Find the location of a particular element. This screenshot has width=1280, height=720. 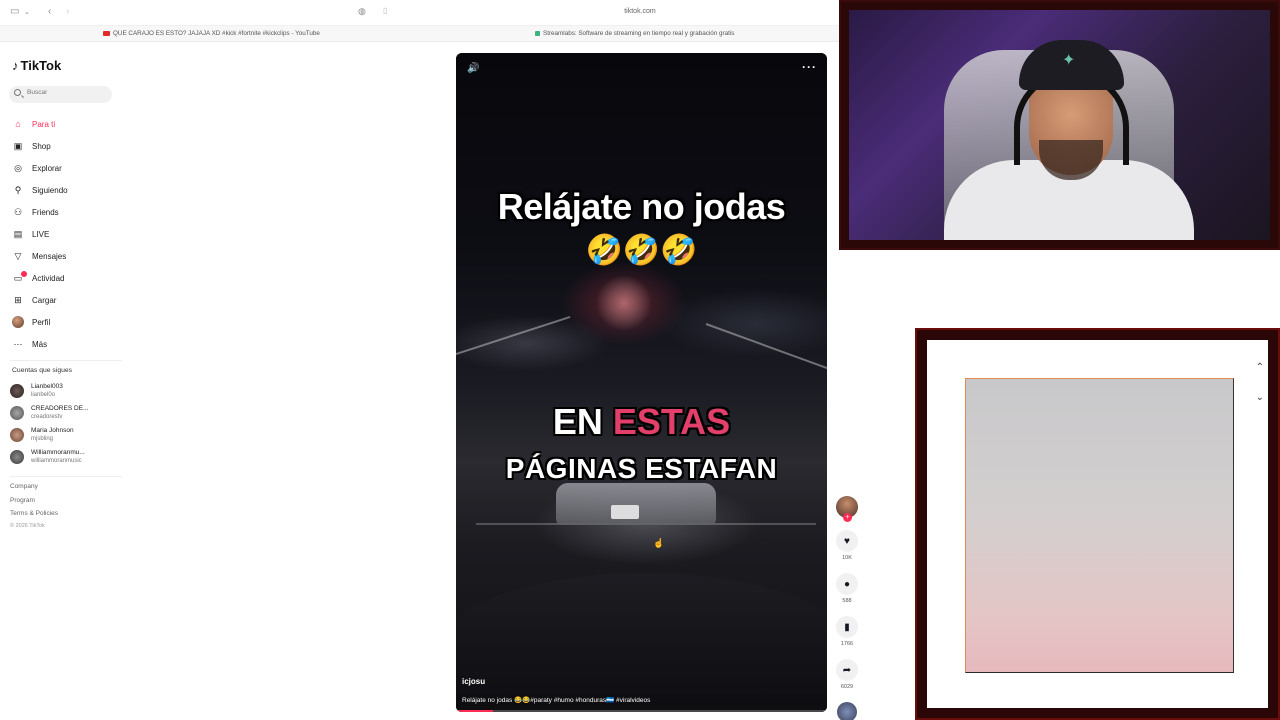

footer-link-program: Program is located at coordinates (22, 500).